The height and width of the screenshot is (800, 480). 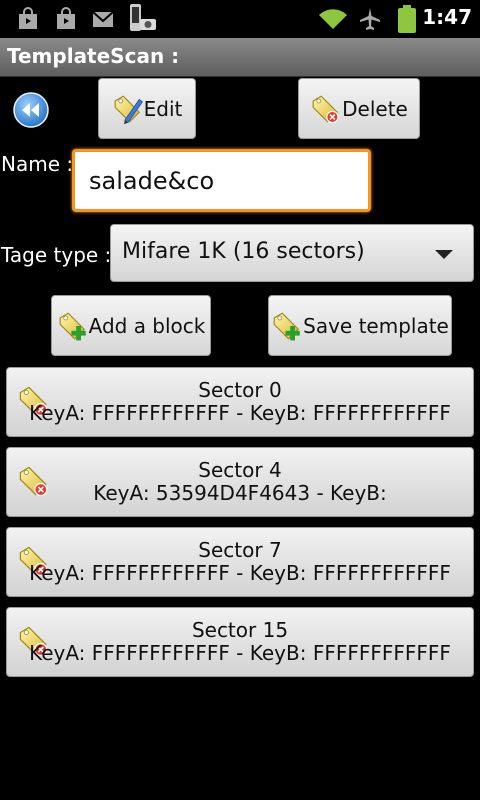 I want to click on tag-type-select: Mifare 1K (16 sectors), so click(x=292, y=253).